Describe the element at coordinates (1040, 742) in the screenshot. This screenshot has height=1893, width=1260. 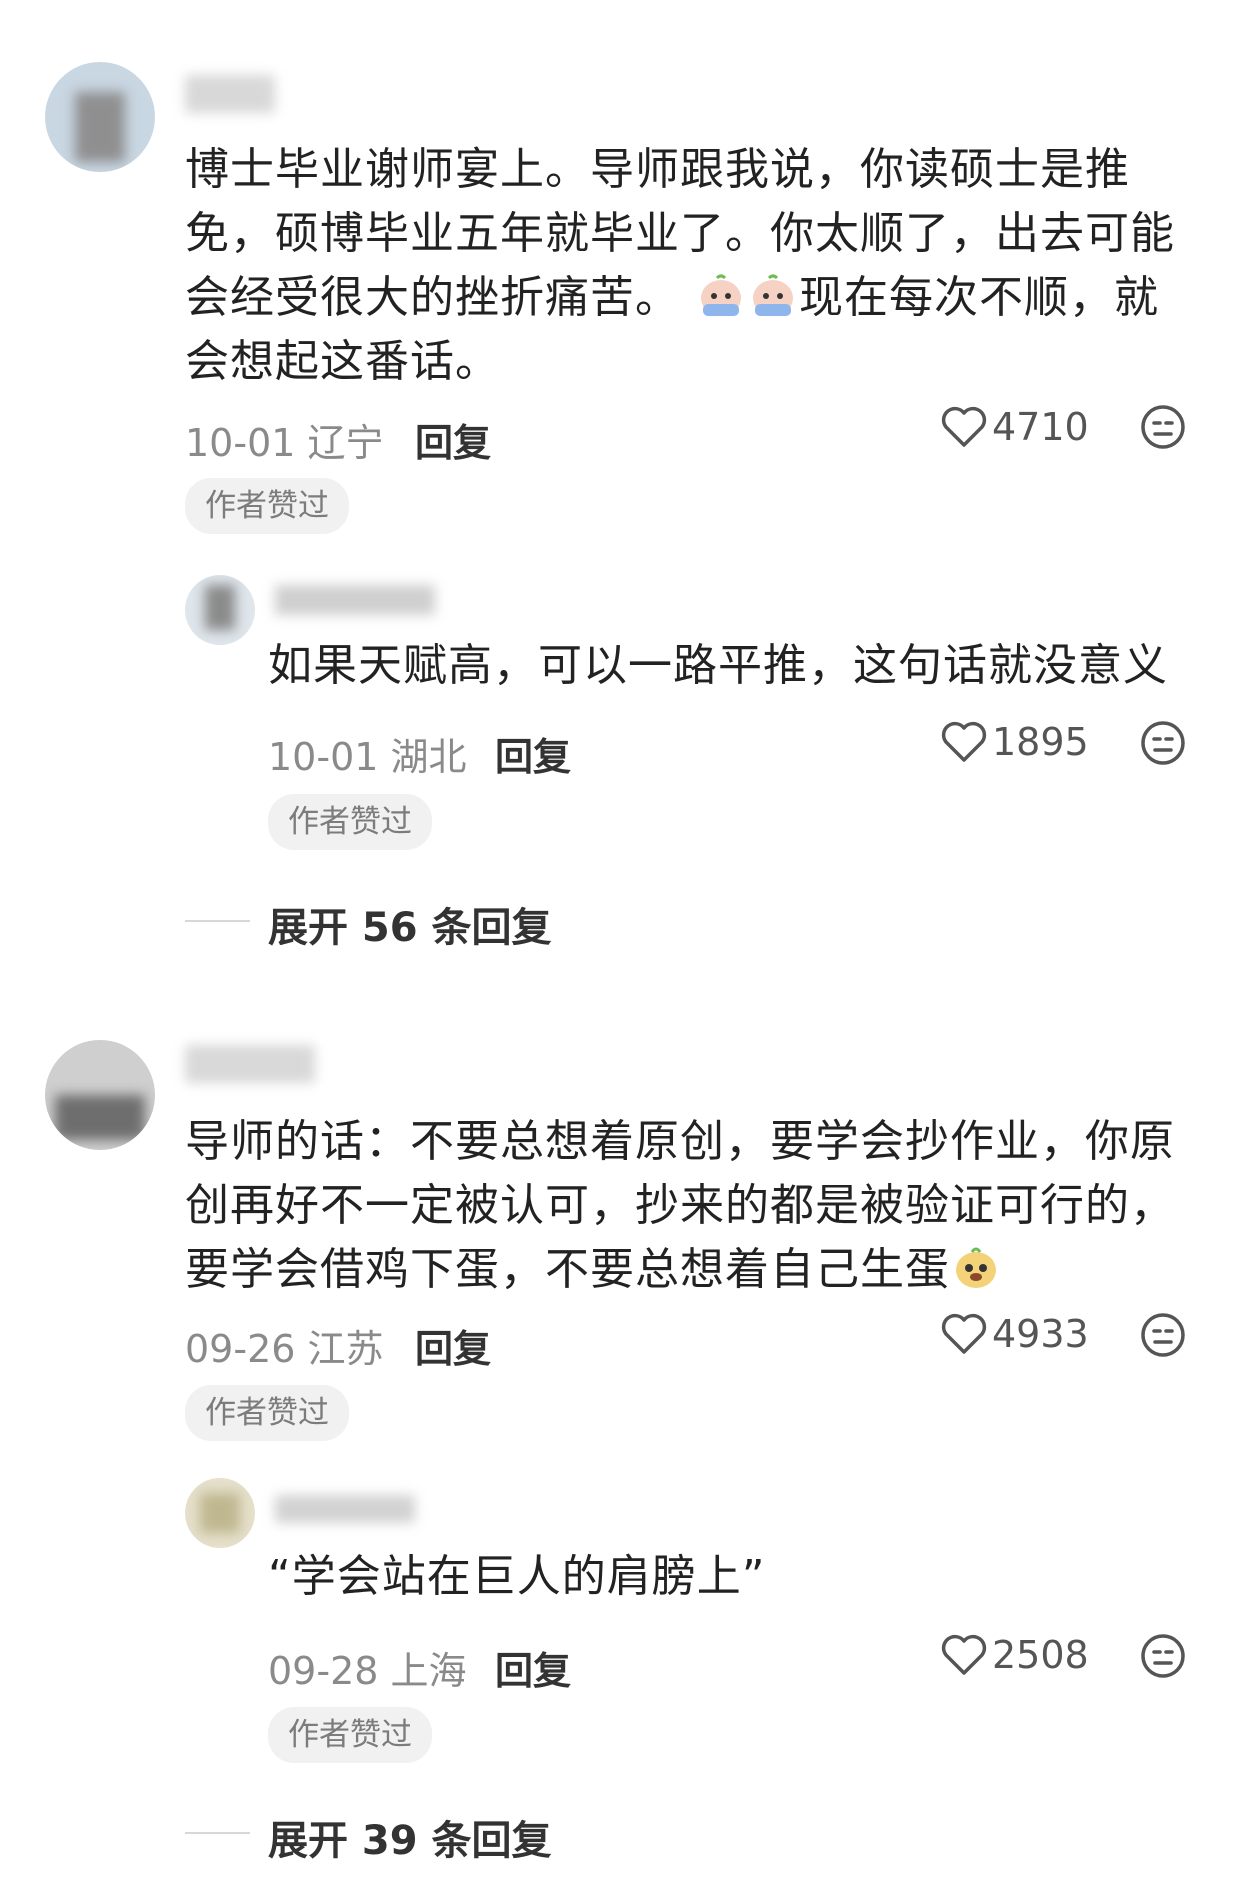
I see `like-count: 1895` at that location.